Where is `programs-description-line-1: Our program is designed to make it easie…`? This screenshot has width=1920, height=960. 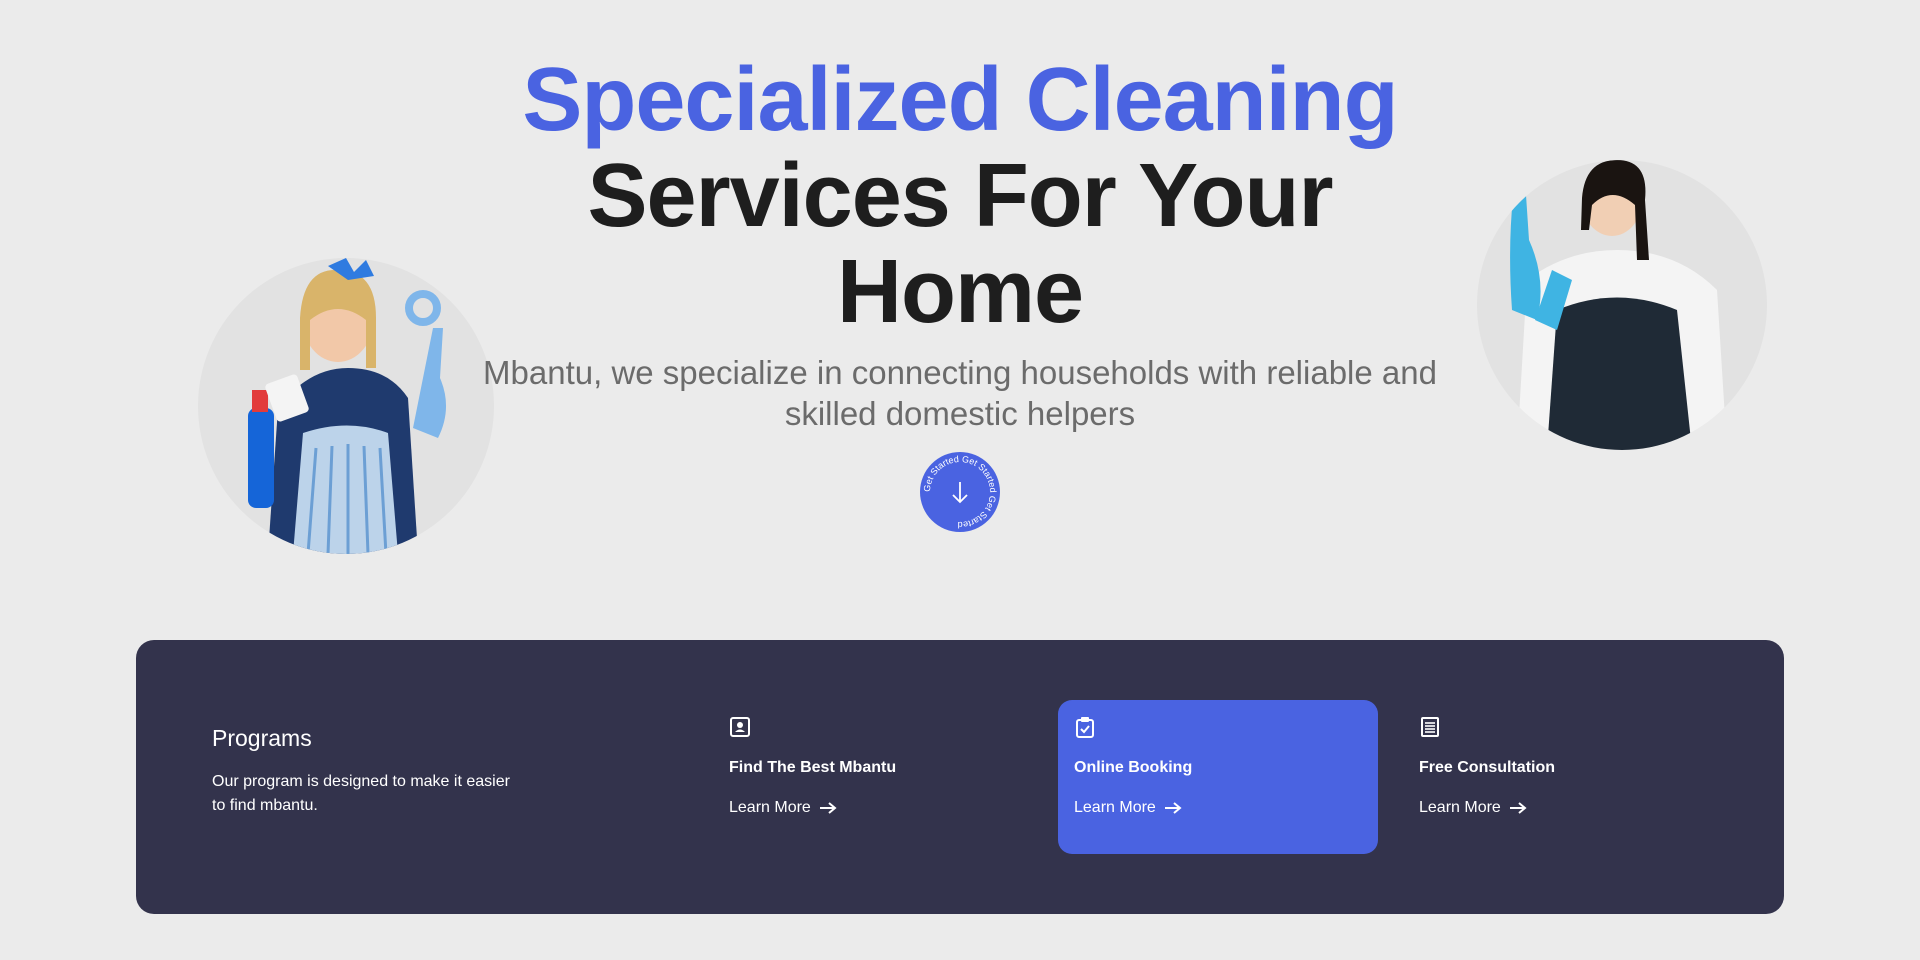 programs-description-line-1: Our program is designed to make it easie… is located at coordinates (361, 781).